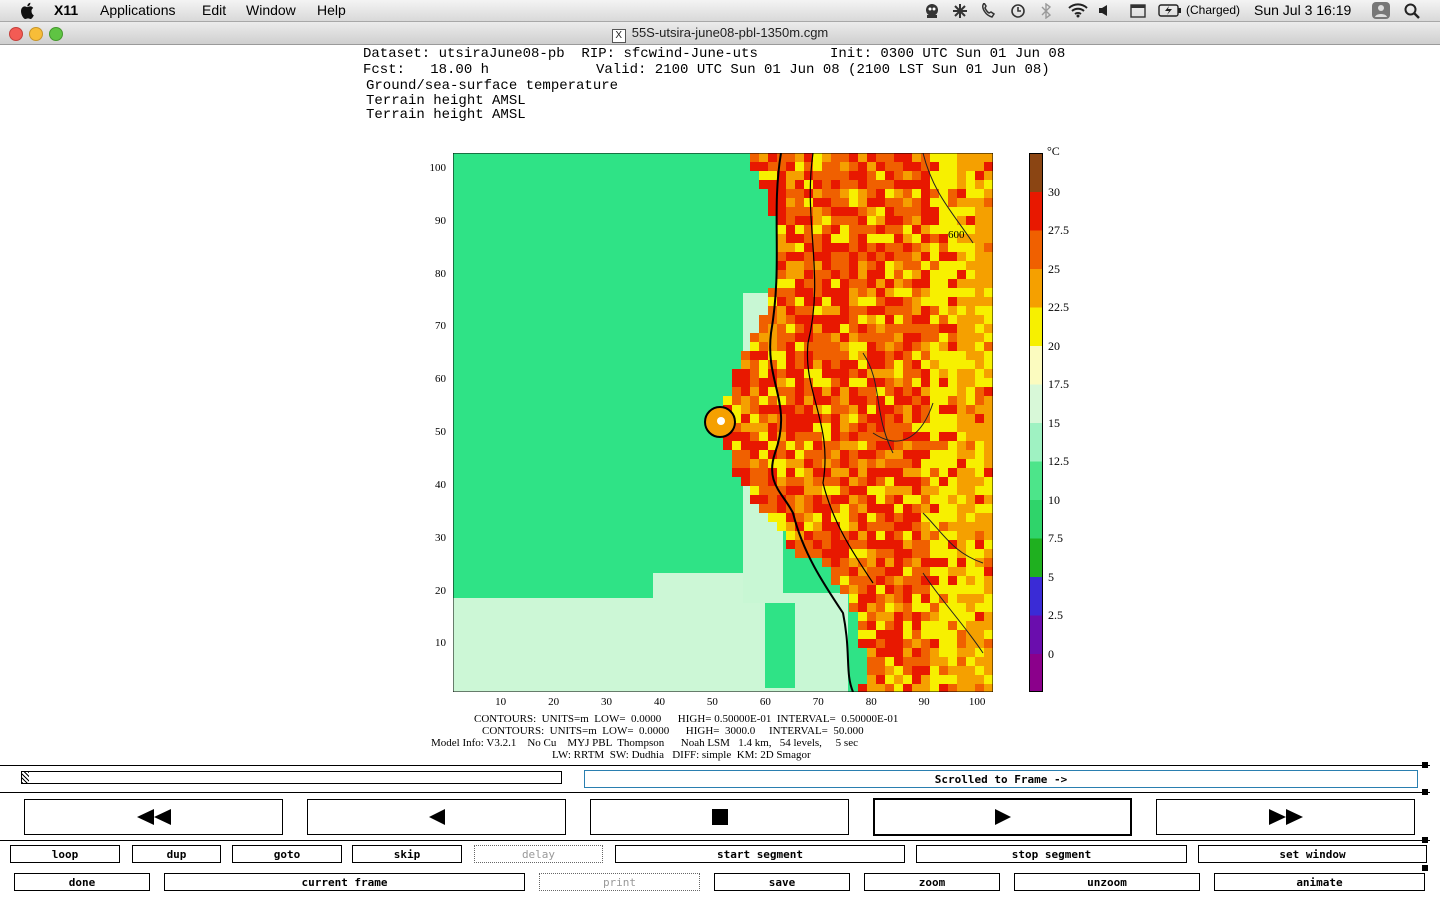  What do you see at coordinates (214, 10) in the screenshot?
I see `menu-edit: Edit` at bounding box center [214, 10].